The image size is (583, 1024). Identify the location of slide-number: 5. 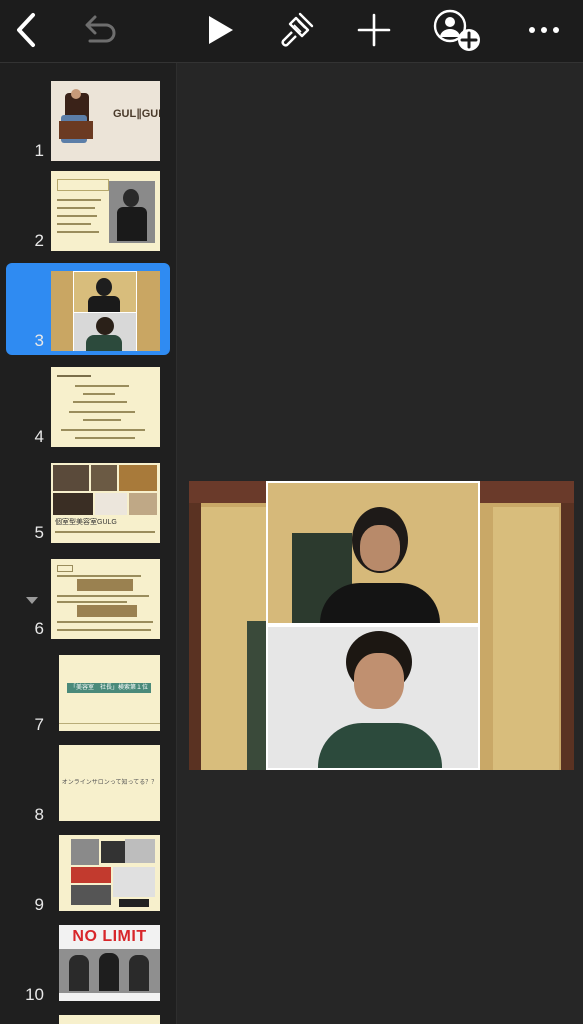
(39, 532).